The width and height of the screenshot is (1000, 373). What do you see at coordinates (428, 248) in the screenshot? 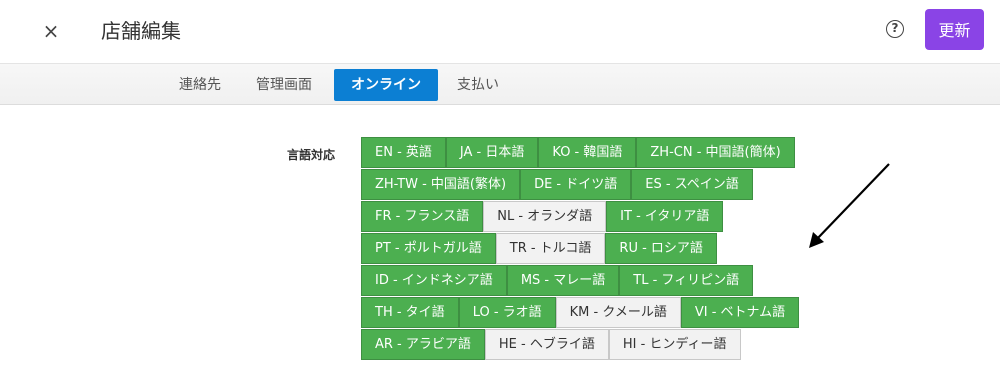
I see `language-toggle-pt: PT - ポルトガル語` at bounding box center [428, 248].